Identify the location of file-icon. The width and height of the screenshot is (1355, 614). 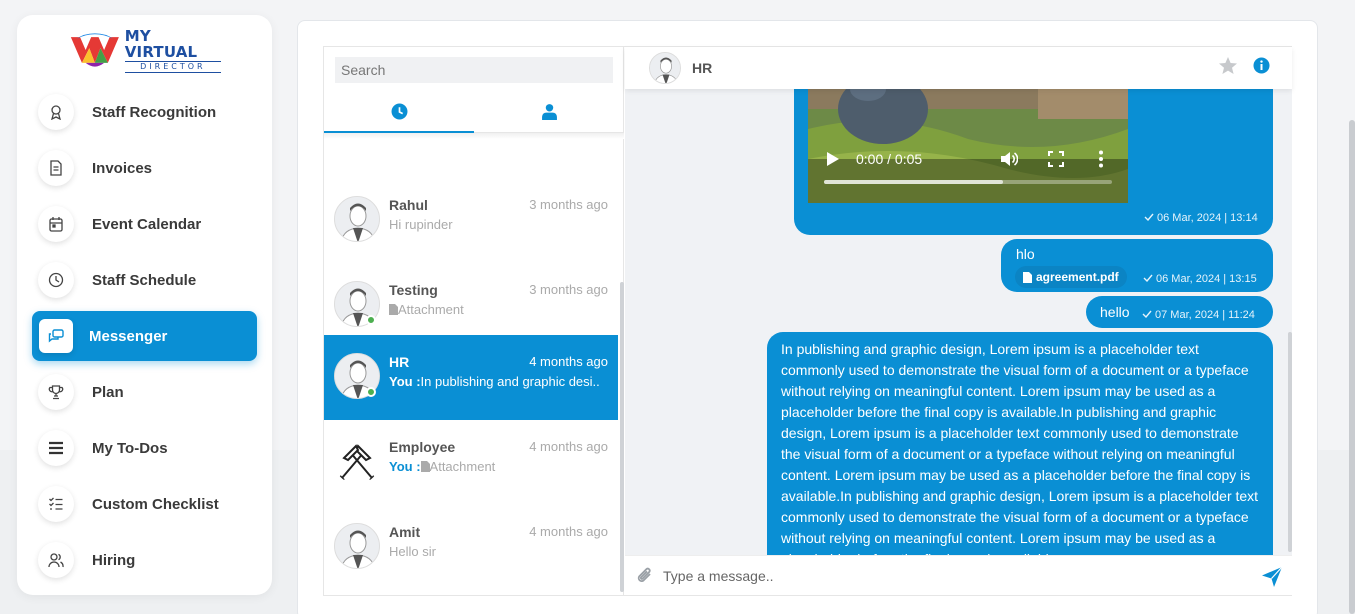
(393, 309).